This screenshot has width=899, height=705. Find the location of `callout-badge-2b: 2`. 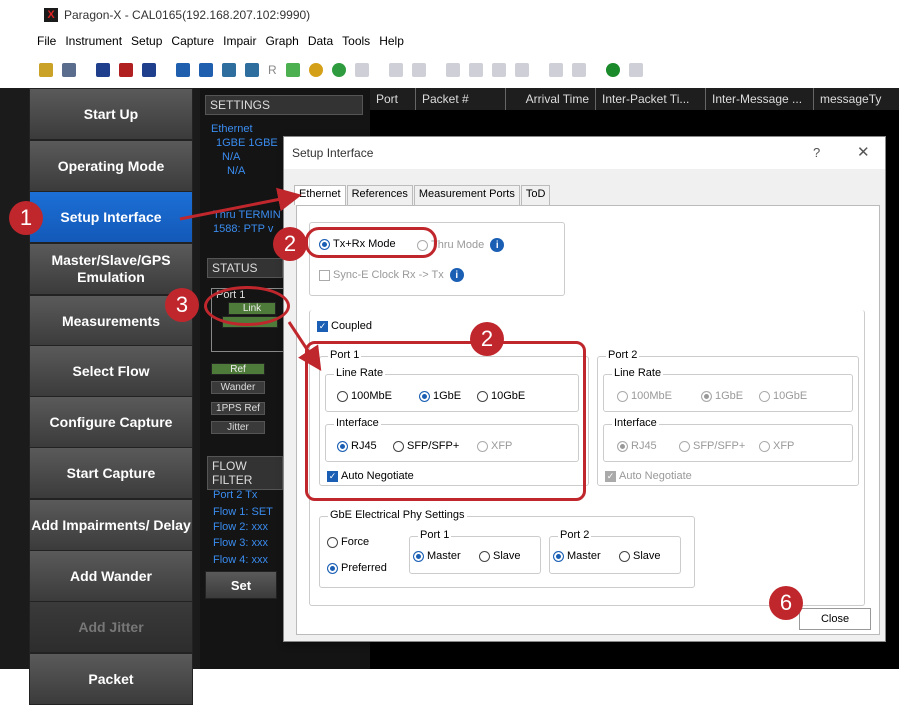

callout-badge-2b: 2 is located at coordinates (487, 339).